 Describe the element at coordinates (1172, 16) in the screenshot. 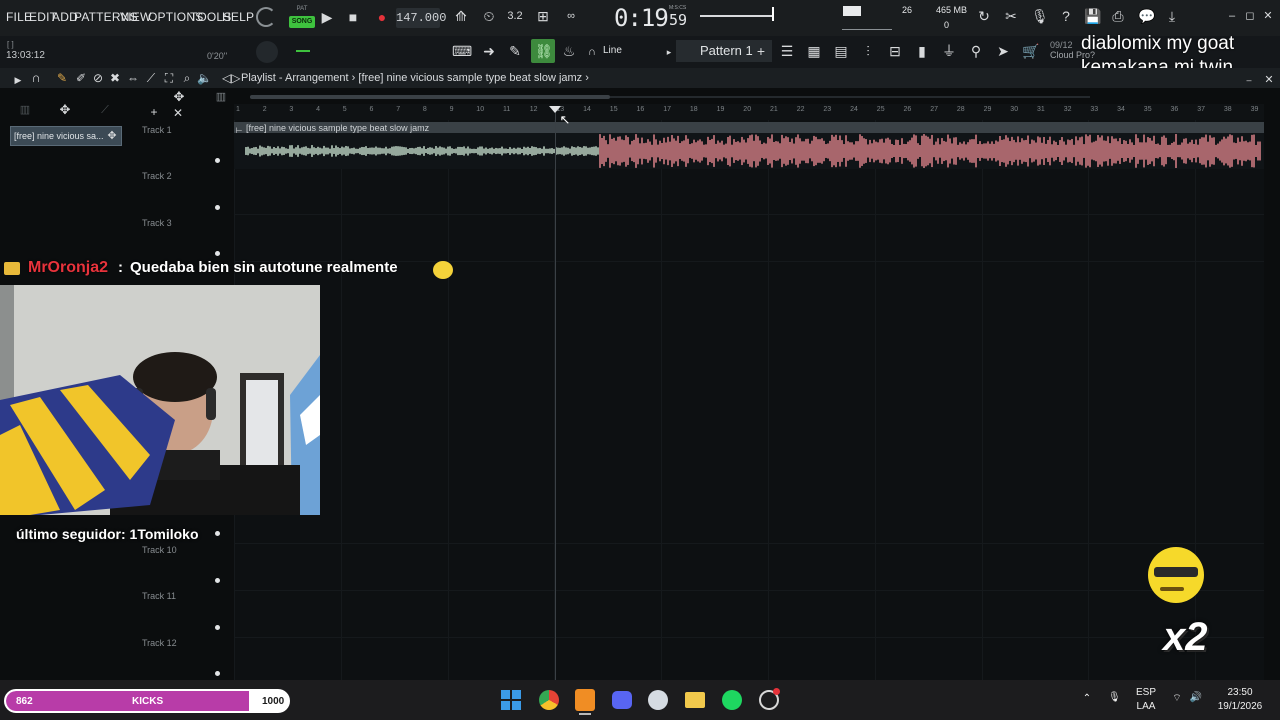

I see `download-icon: ⤓` at that location.